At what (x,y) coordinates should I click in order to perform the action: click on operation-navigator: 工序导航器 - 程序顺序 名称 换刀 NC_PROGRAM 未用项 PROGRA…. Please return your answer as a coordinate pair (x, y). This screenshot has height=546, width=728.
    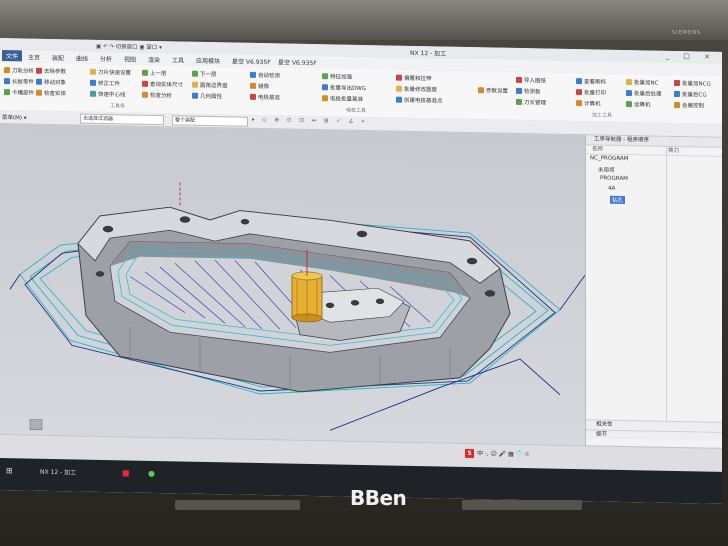
    Looking at the image, I should click on (653, 291).